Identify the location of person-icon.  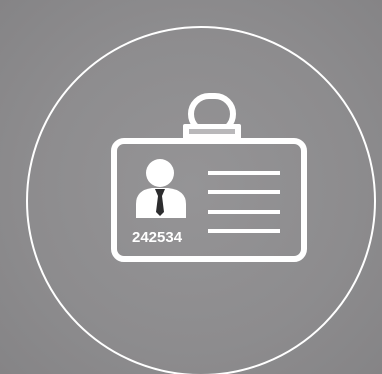
(161, 188).